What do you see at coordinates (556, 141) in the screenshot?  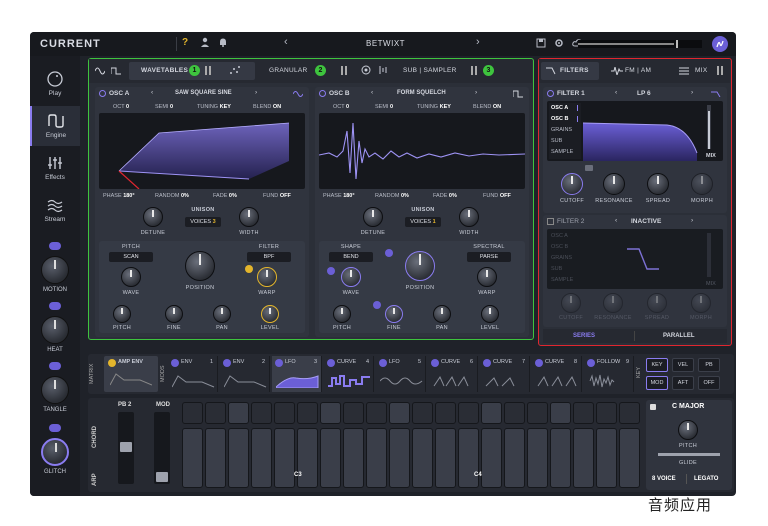 I see `filter-1-source-sub: SUB` at bounding box center [556, 141].